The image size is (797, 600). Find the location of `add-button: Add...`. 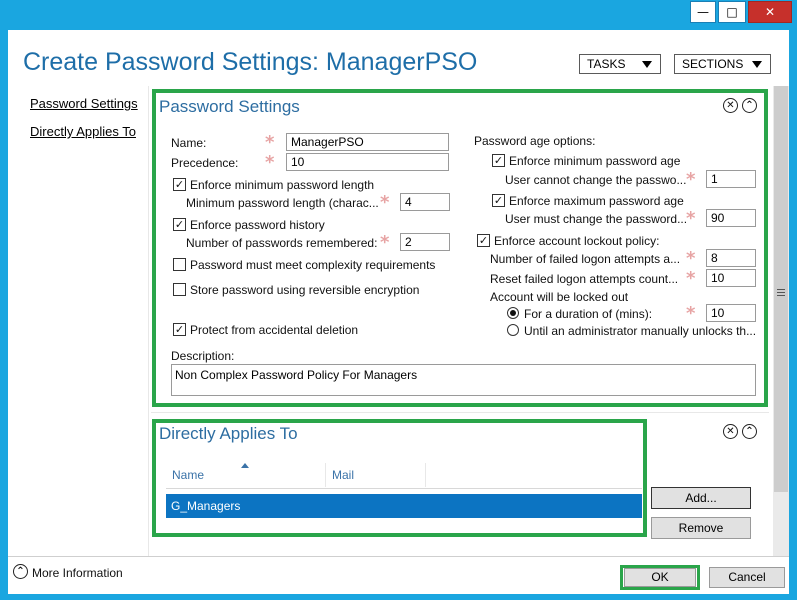

add-button: Add... is located at coordinates (701, 498).